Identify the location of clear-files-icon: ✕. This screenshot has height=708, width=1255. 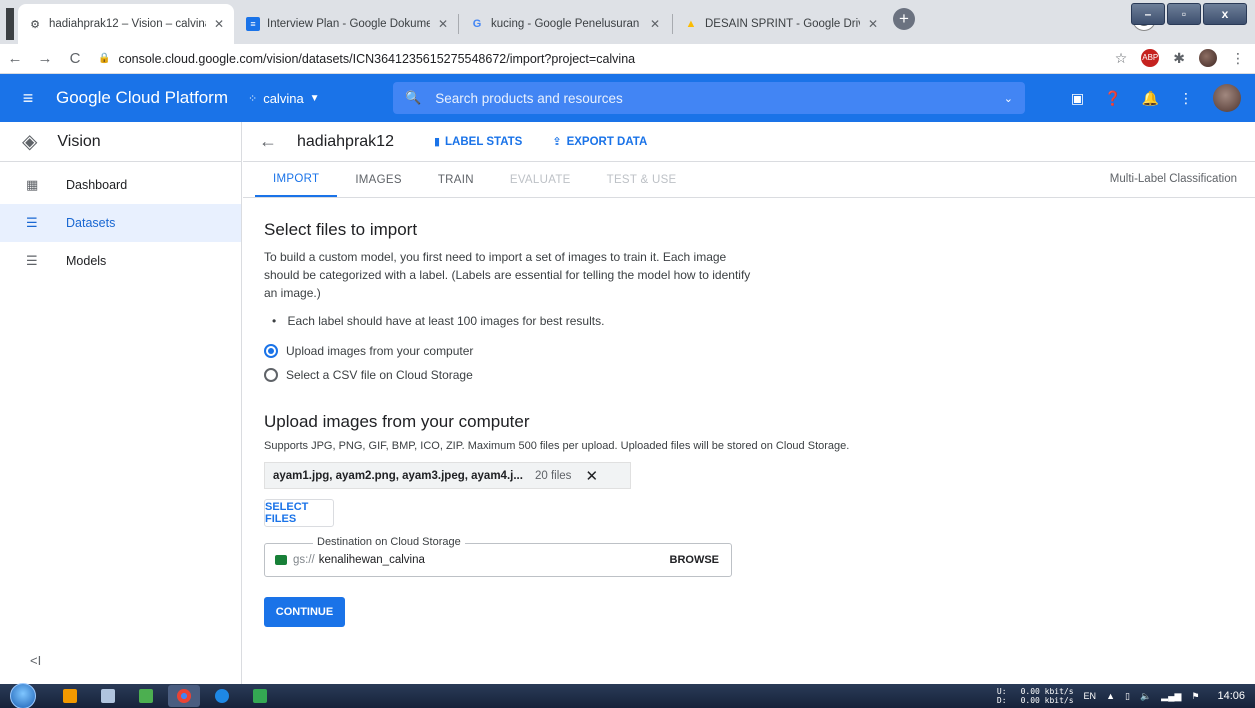
(591, 476).